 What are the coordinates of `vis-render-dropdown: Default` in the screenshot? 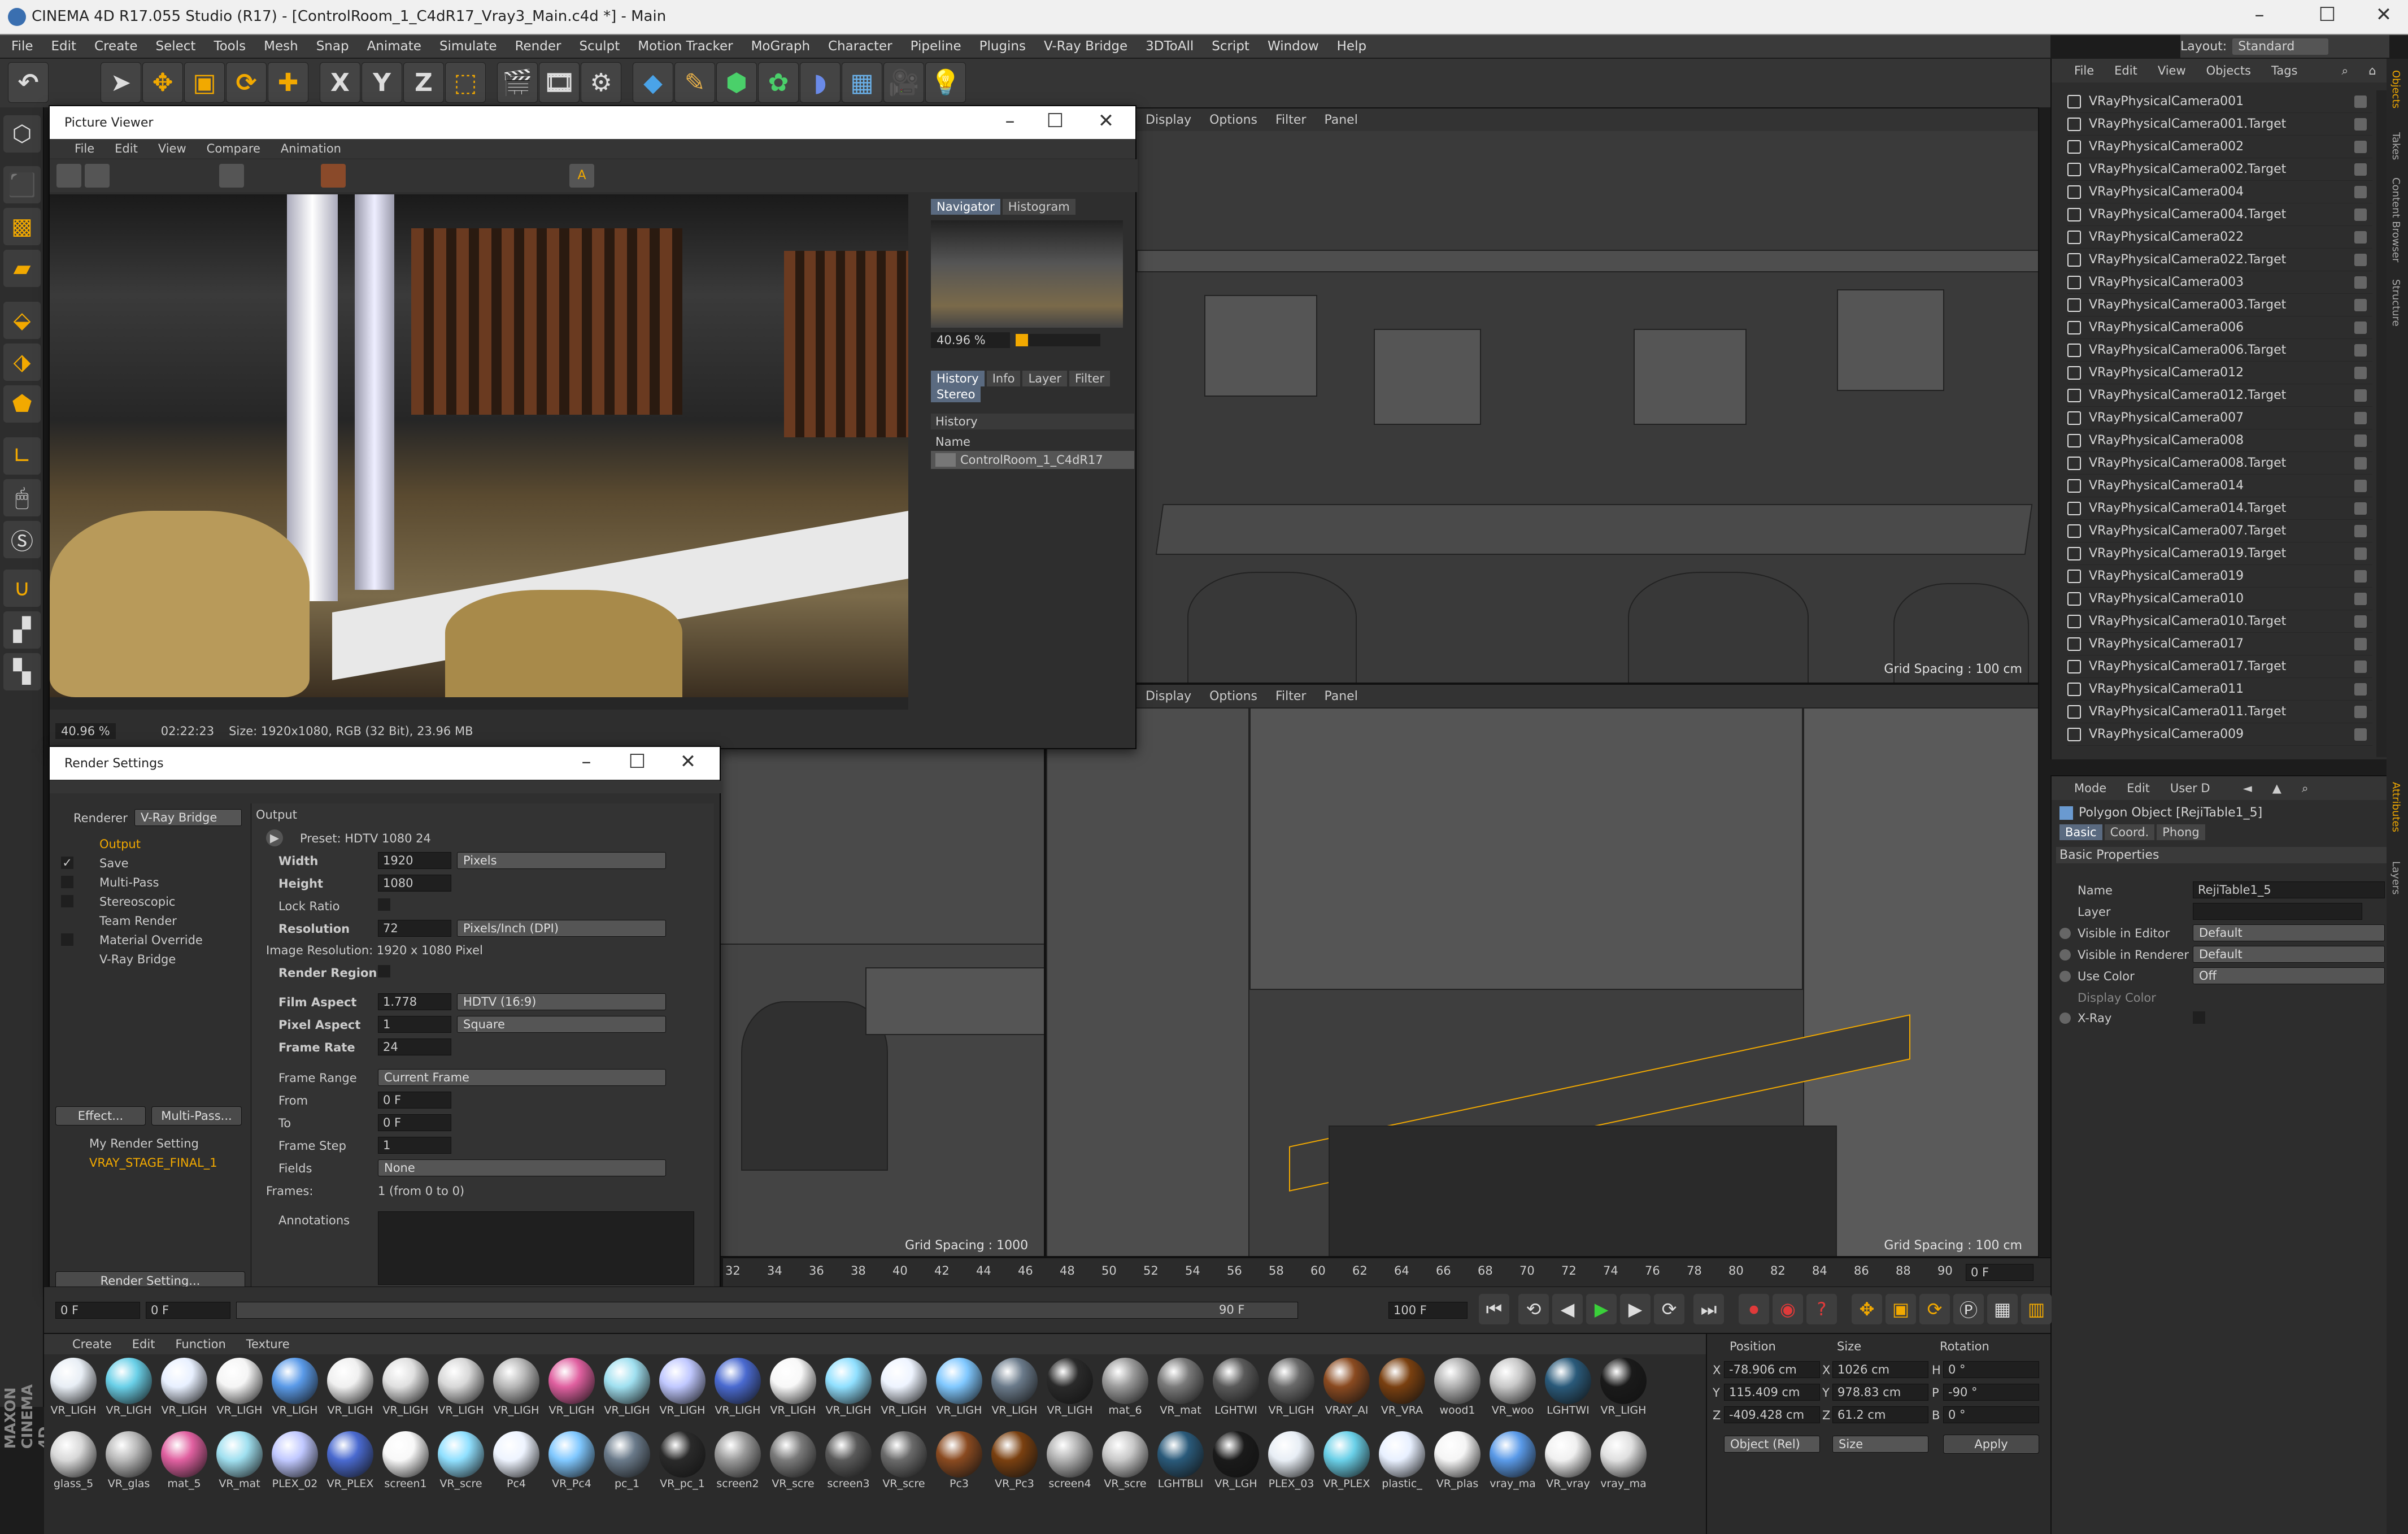 It's located at (2289, 954).